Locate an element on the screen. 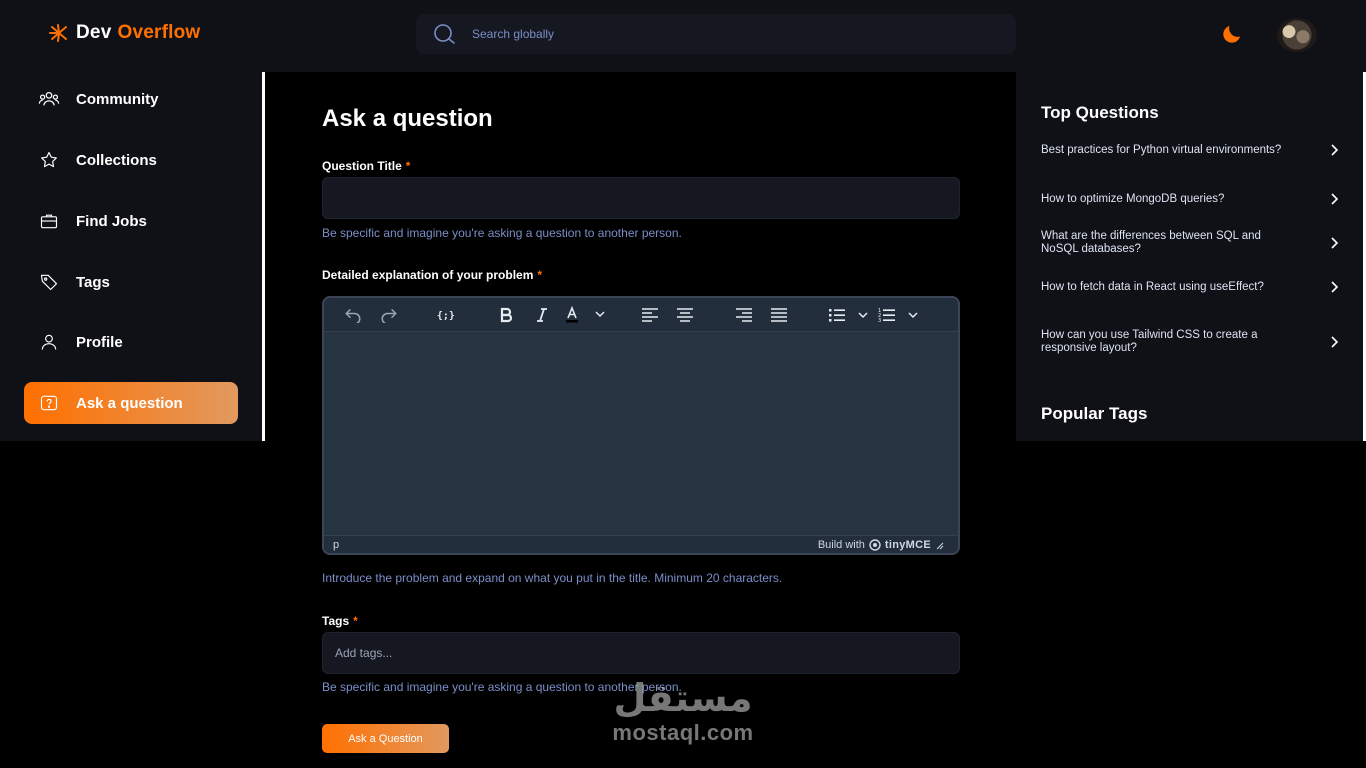 This screenshot has height=768, width=1366. logo-text-dev: Dev is located at coordinates (94, 32).